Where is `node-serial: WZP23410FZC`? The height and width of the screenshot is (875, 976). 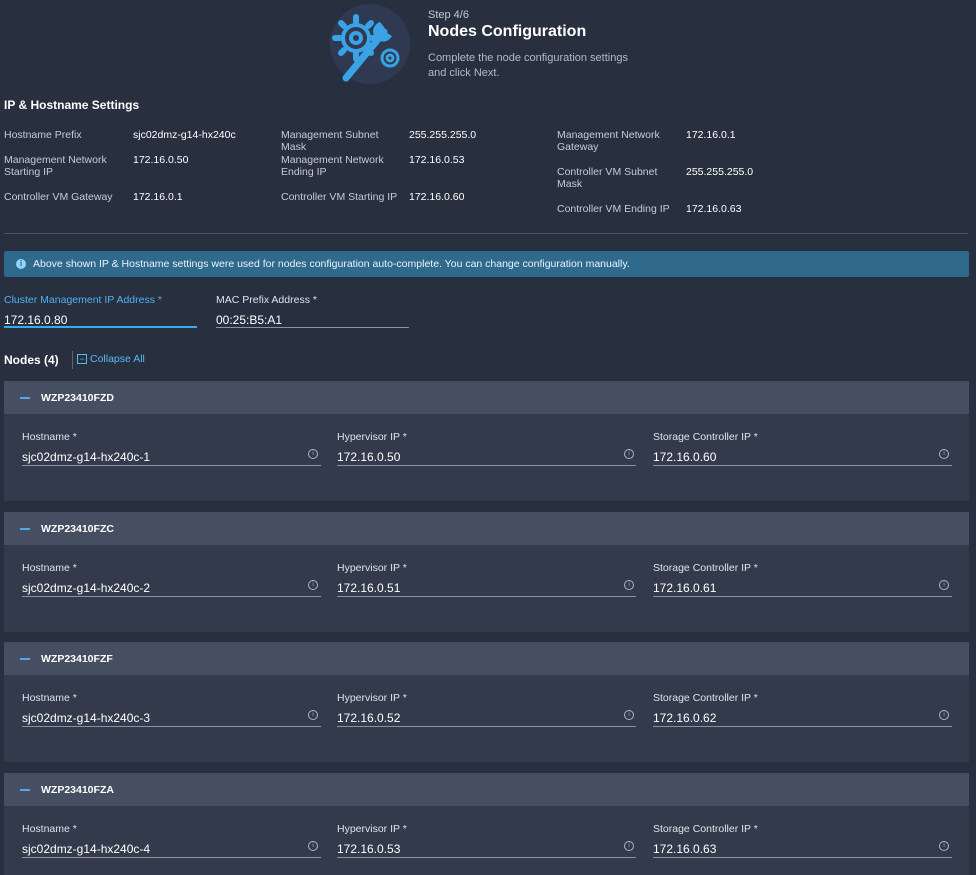 node-serial: WZP23410FZC is located at coordinates (77, 529).